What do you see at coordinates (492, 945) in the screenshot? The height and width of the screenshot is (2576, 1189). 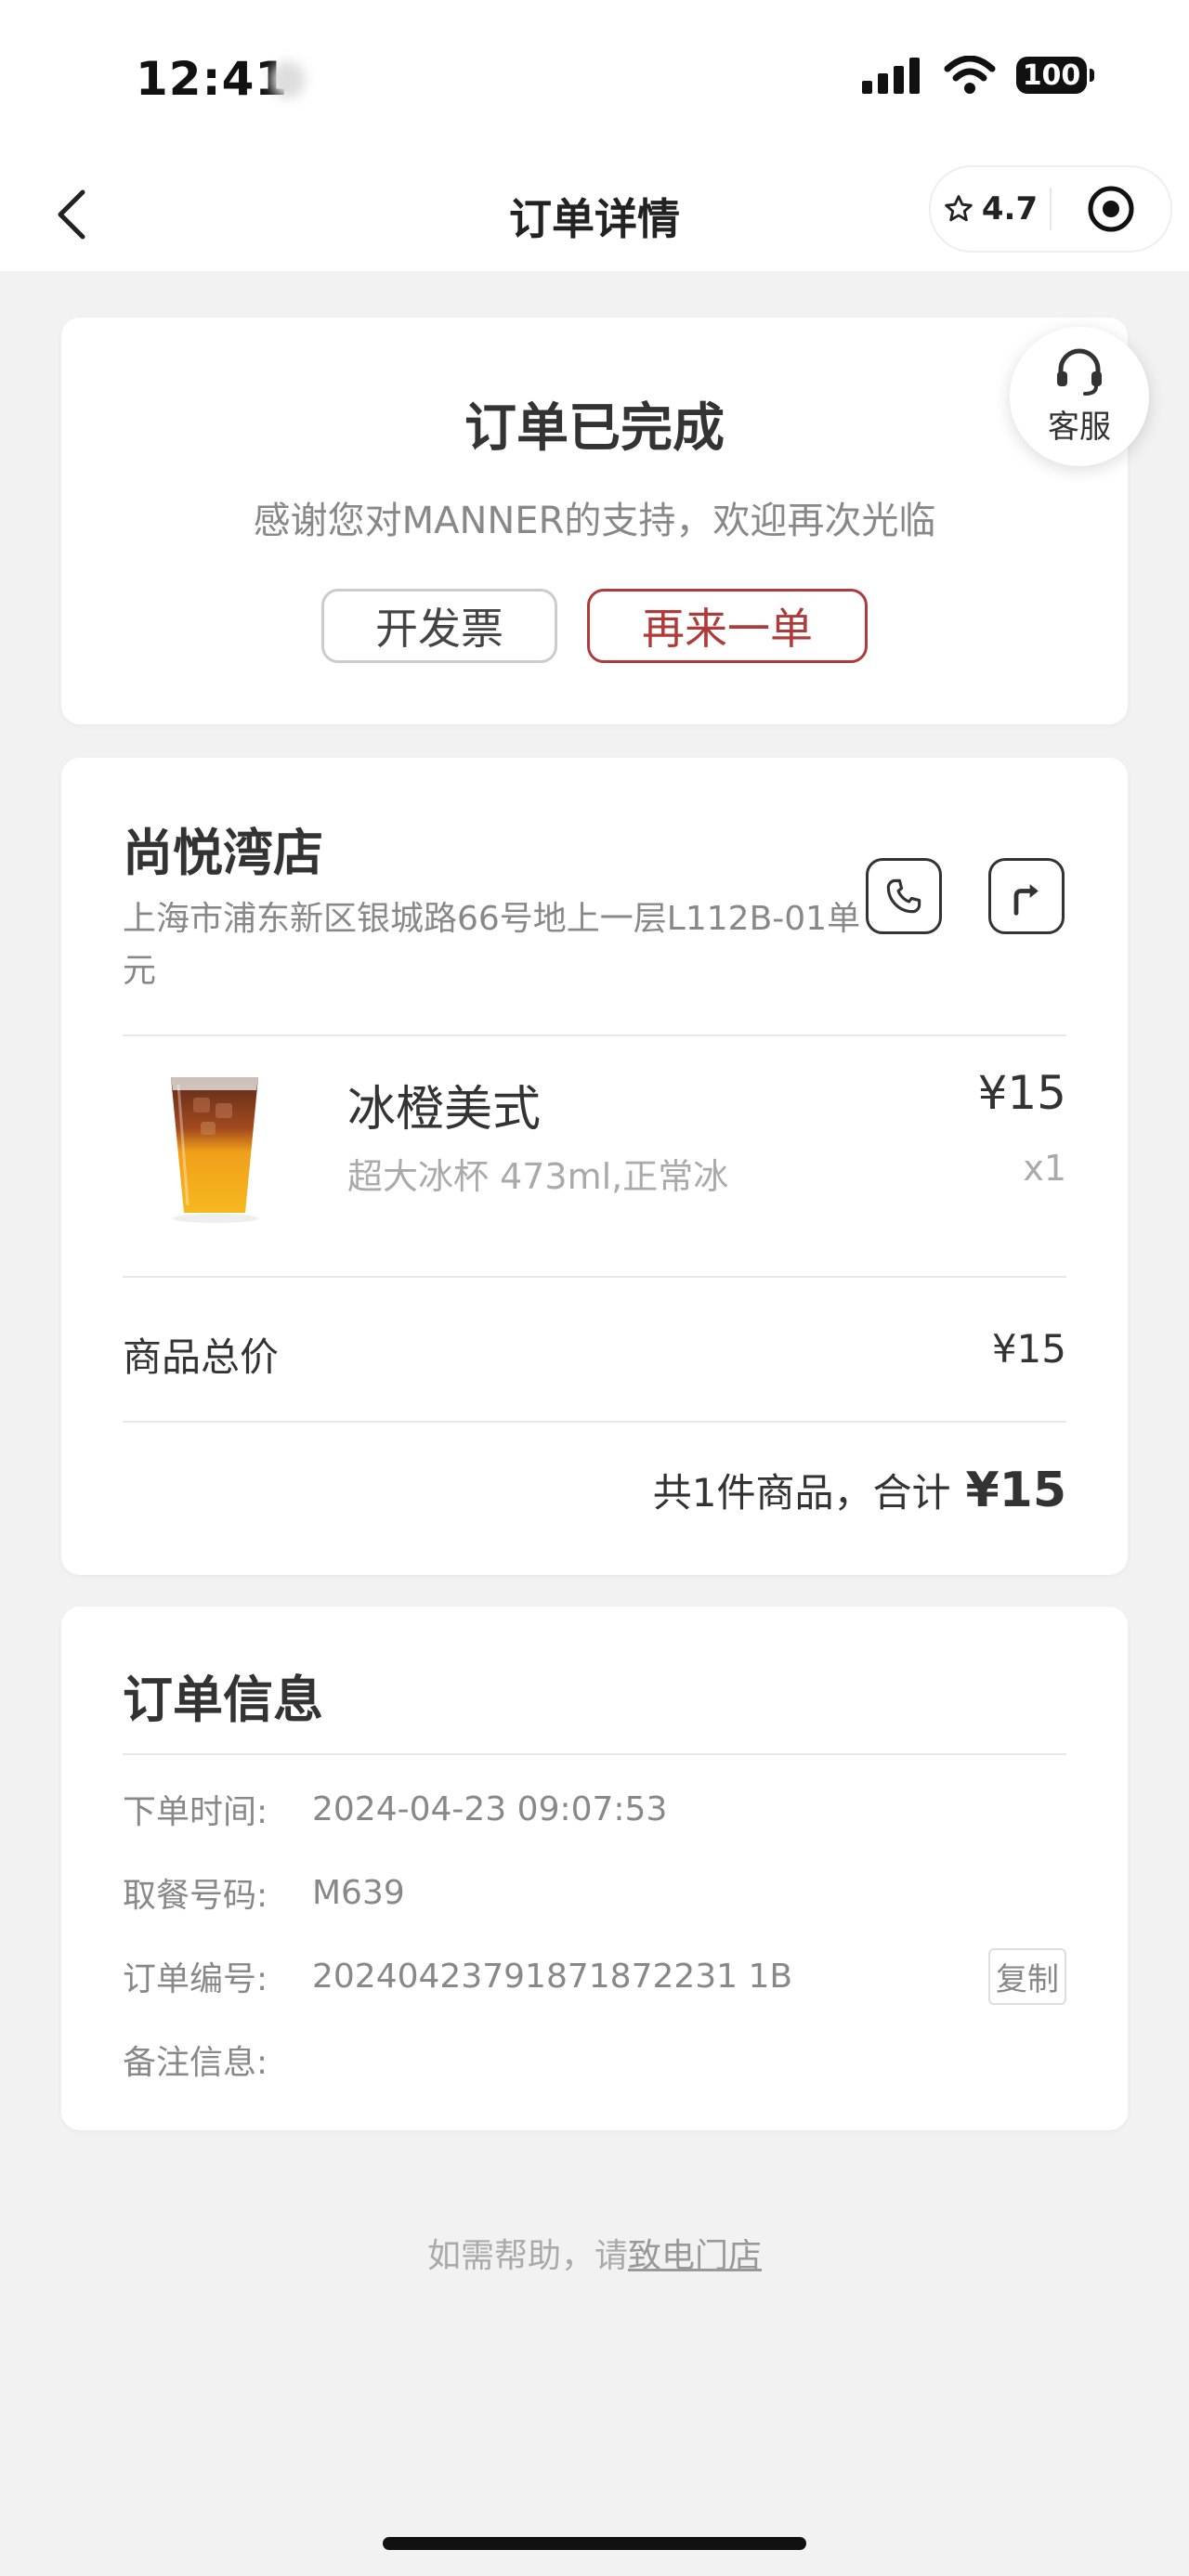 I see `store-address: 上海市浦东新区银城路66号地上一层L112B-01单元` at bounding box center [492, 945].